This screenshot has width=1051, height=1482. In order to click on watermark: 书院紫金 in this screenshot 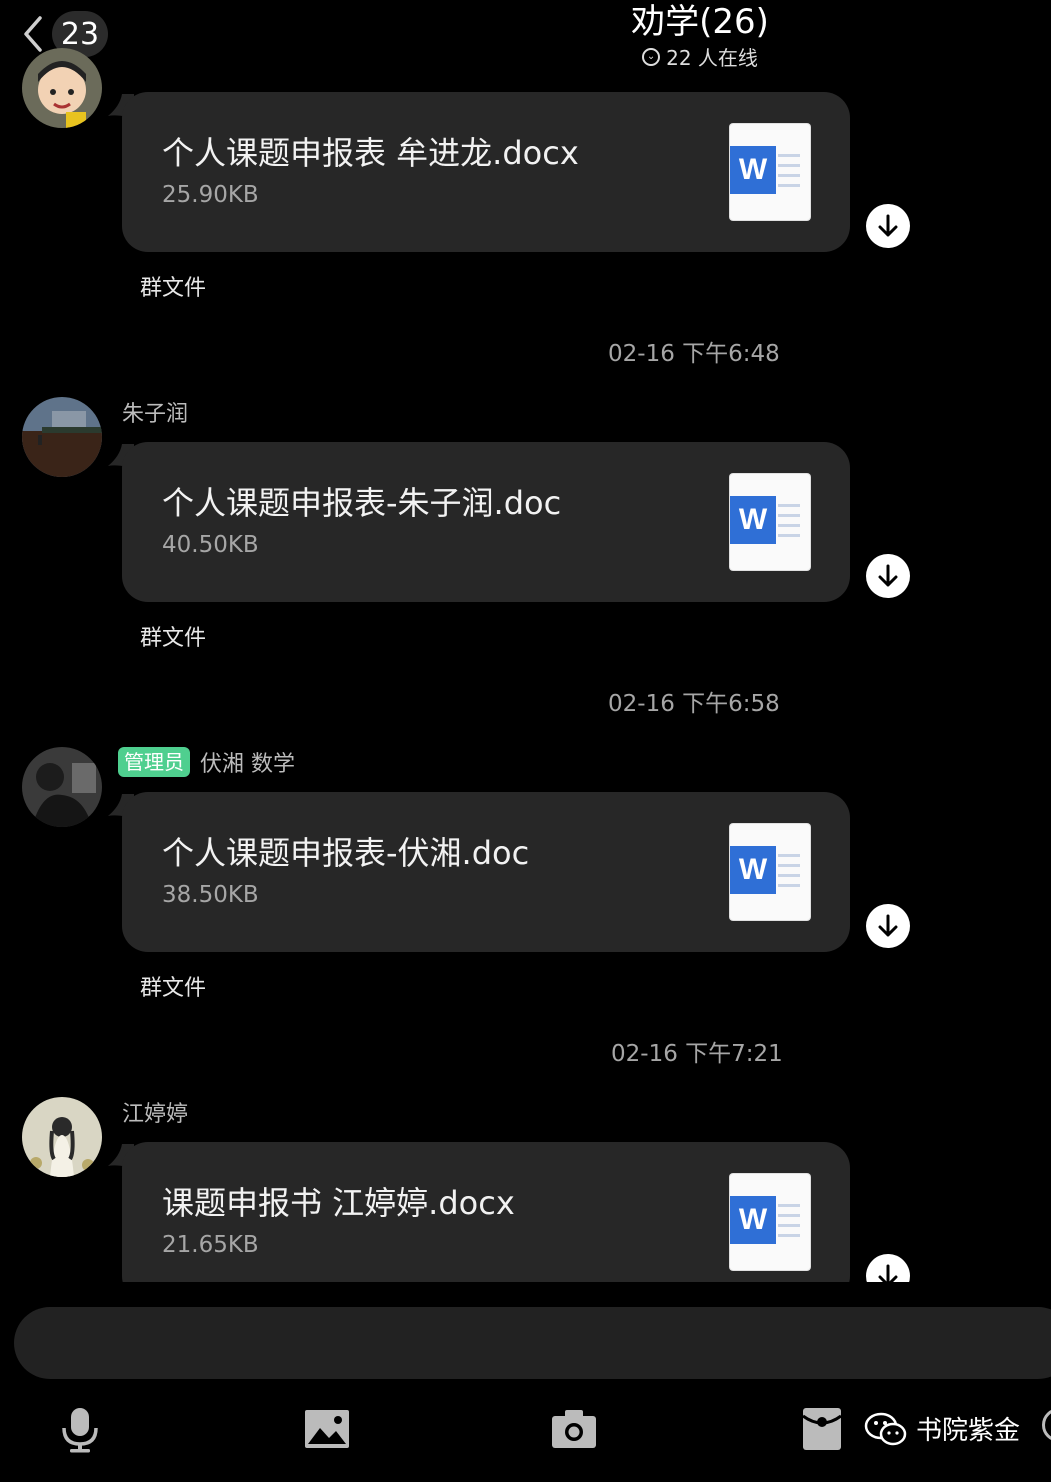, I will do `click(942, 1428)`.